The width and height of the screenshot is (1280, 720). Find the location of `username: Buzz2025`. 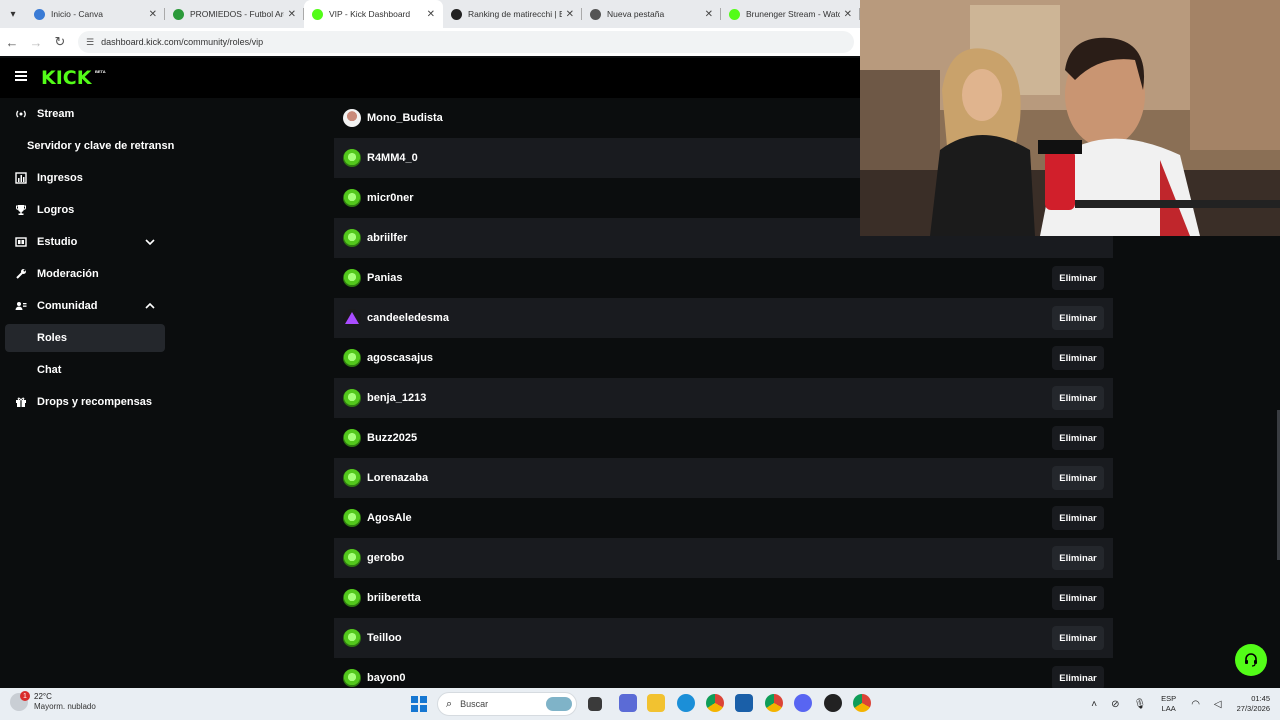

username: Buzz2025 is located at coordinates (392, 438).